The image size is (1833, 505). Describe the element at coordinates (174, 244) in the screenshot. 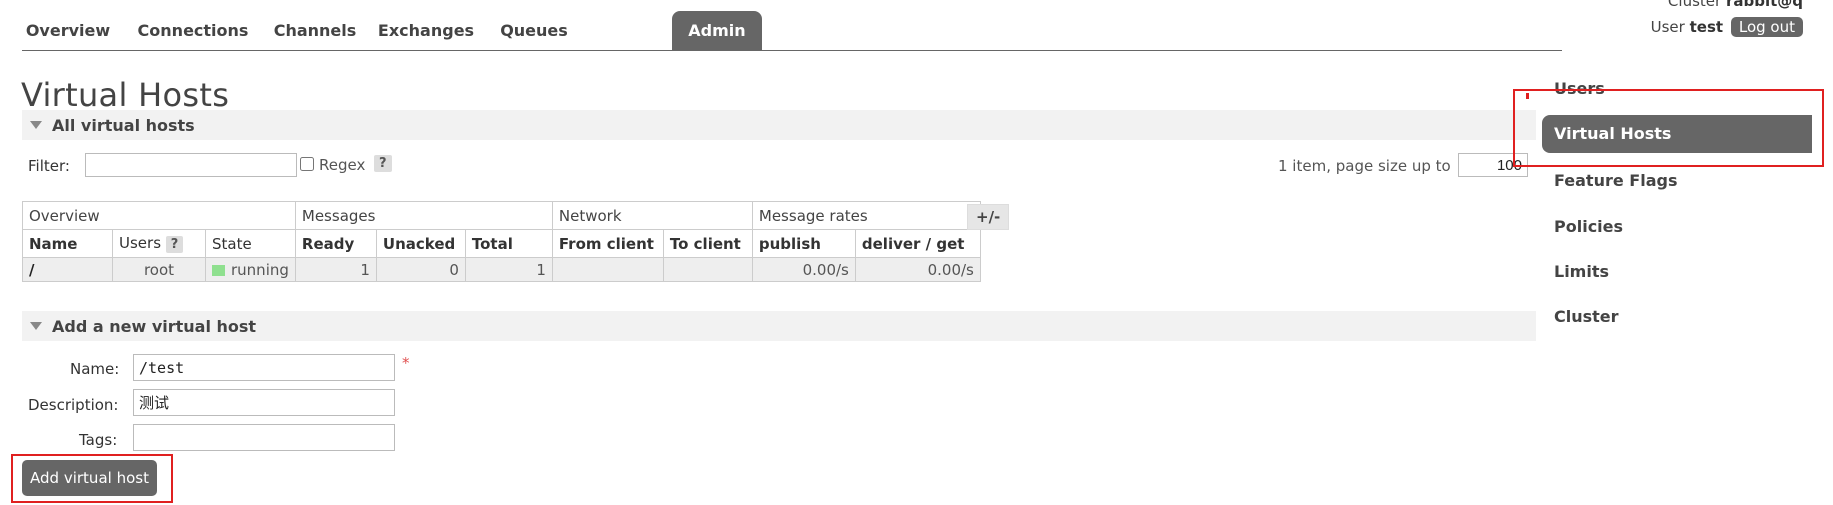

I see `users-help-icon: ?` at that location.